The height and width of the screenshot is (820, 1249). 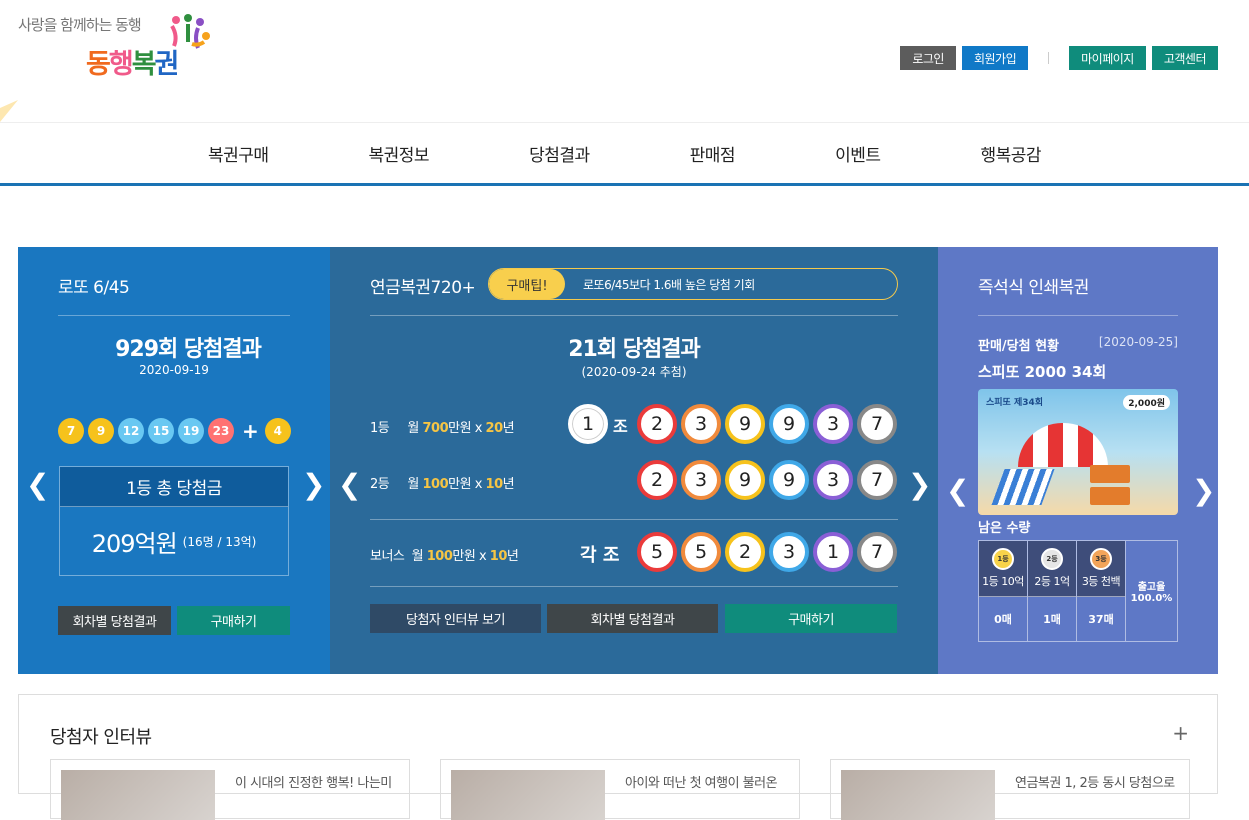 What do you see at coordinates (789, 552) in the screenshot?
I see `bonus-number-ball: 3` at bounding box center [789, 552].